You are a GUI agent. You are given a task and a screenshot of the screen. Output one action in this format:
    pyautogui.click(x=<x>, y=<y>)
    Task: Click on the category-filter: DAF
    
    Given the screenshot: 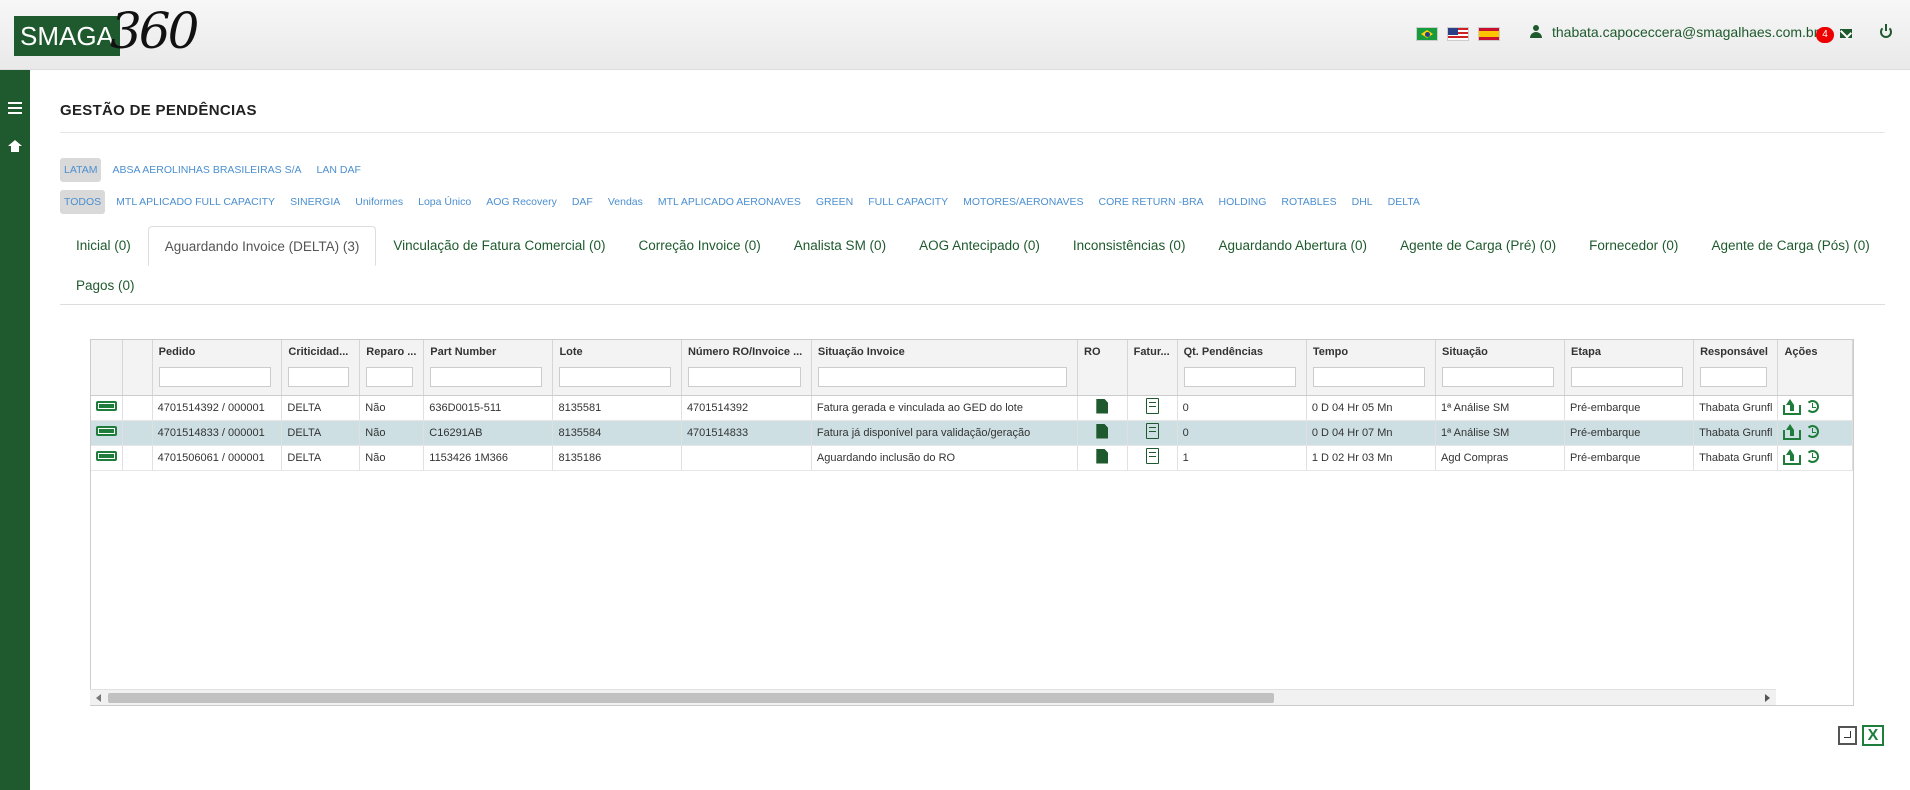 What is the action you would take?
    pyautogui.click(x=582, y=202)
    